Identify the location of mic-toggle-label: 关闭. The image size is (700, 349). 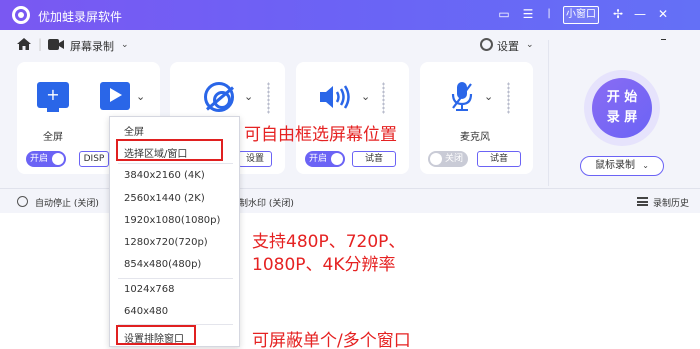
(454, 159).